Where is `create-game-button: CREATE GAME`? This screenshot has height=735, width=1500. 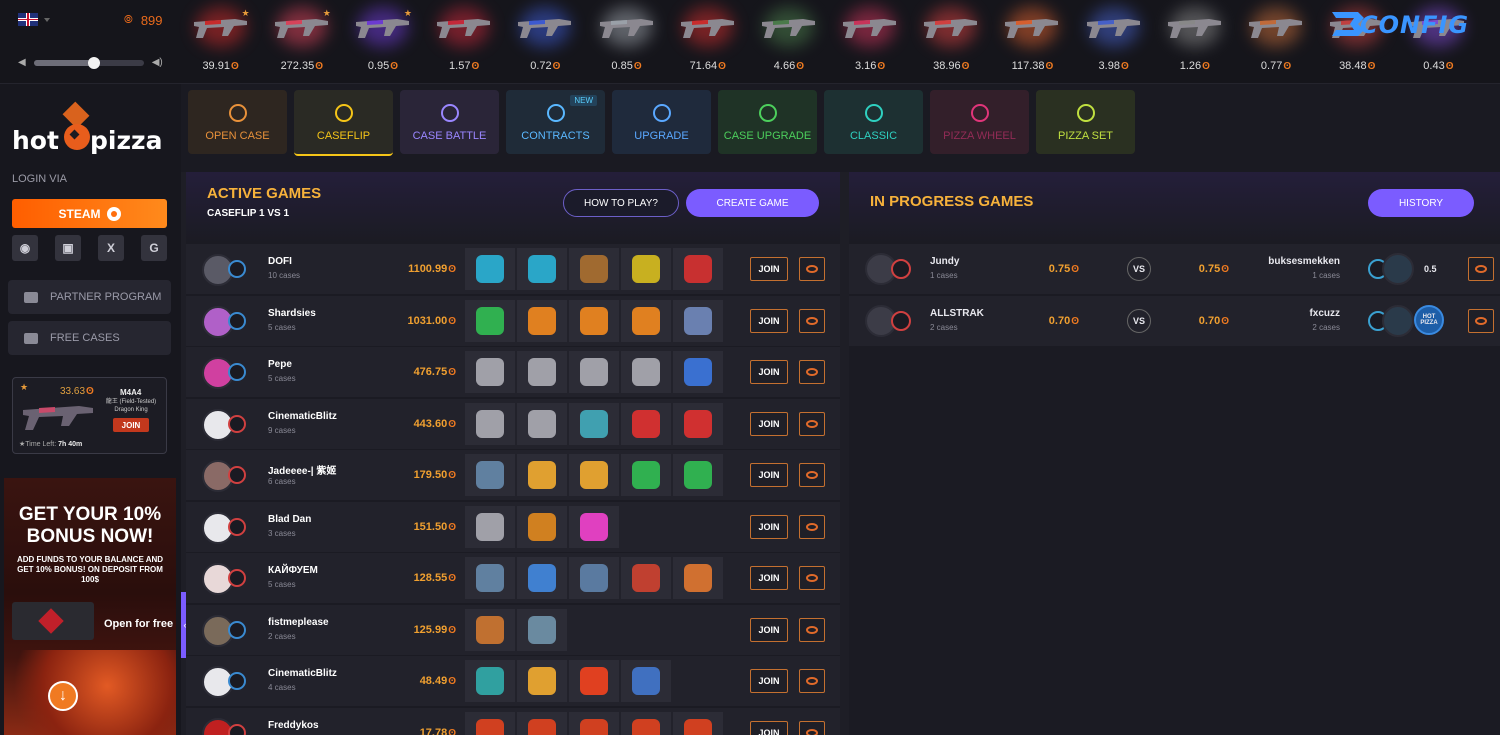 create-game-button: CREATE GAME is located at coordinates (752, 203).